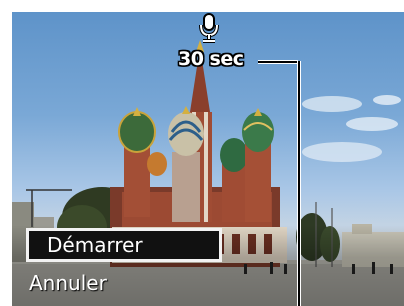 The image size is (404, 306). Describe the element at coordinates (299, 183) in the screenshot. I see `callout-line-vertical` at that location.